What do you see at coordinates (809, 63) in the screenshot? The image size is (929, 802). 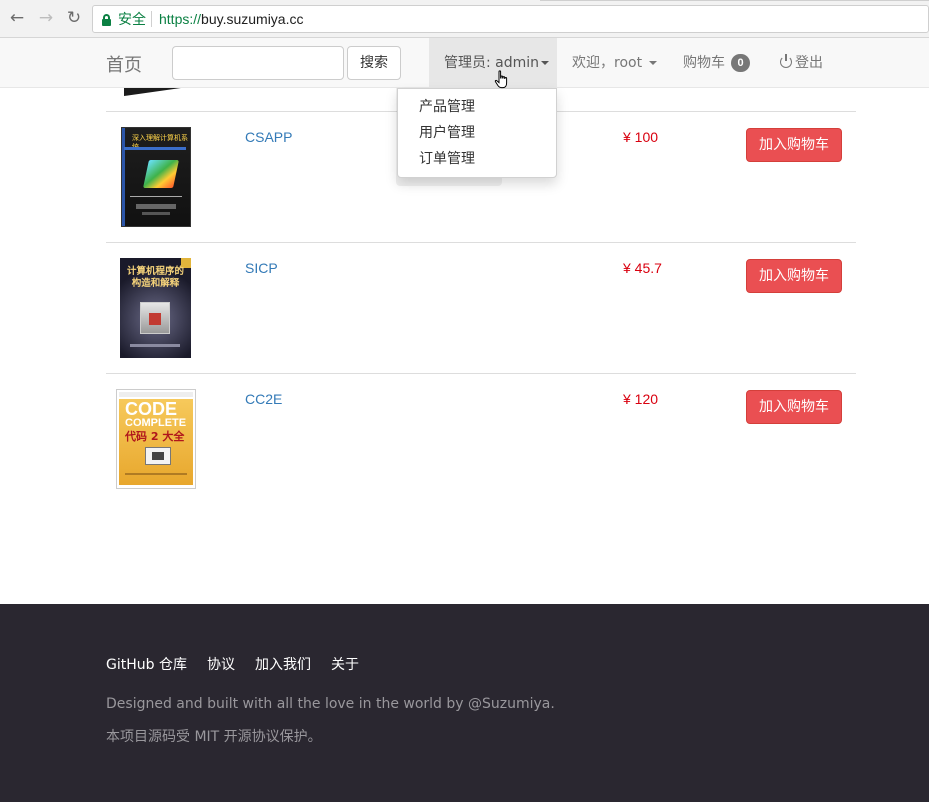 I see `logout-label: 登出` at bounding box center [809, 63].